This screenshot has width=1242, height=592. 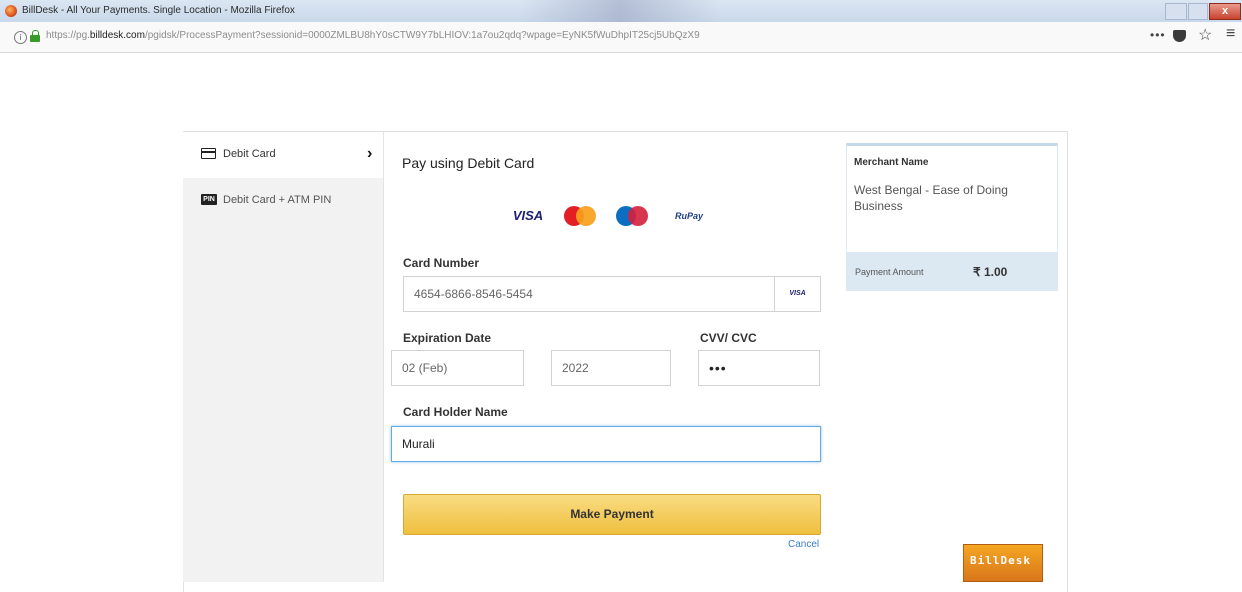 I want to click on make-payment-button: Make Payment, so click(x=612, y=514).